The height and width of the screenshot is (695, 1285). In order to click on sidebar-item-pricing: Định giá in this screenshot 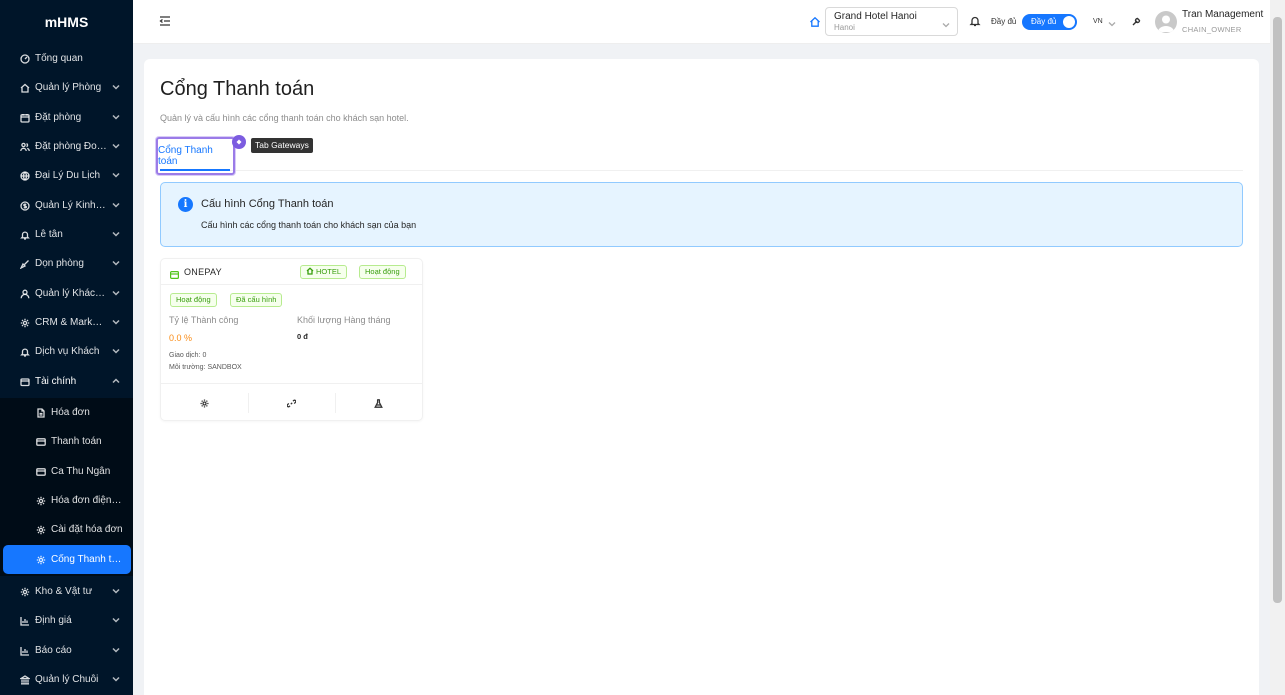, I will do `click(66, 620)`.